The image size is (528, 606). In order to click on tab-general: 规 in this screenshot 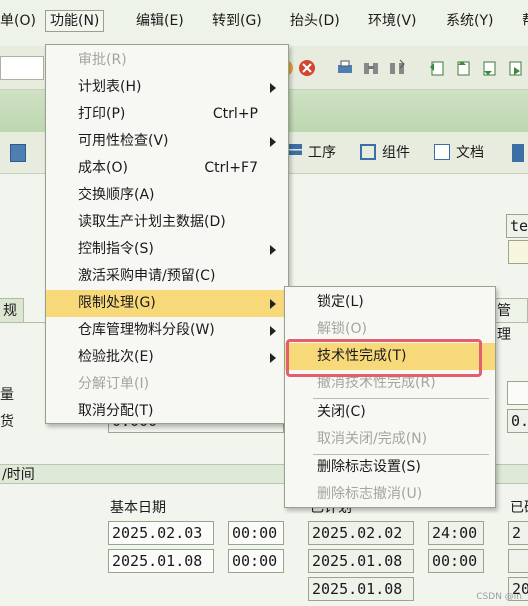, I will do `click(12, 310)`.